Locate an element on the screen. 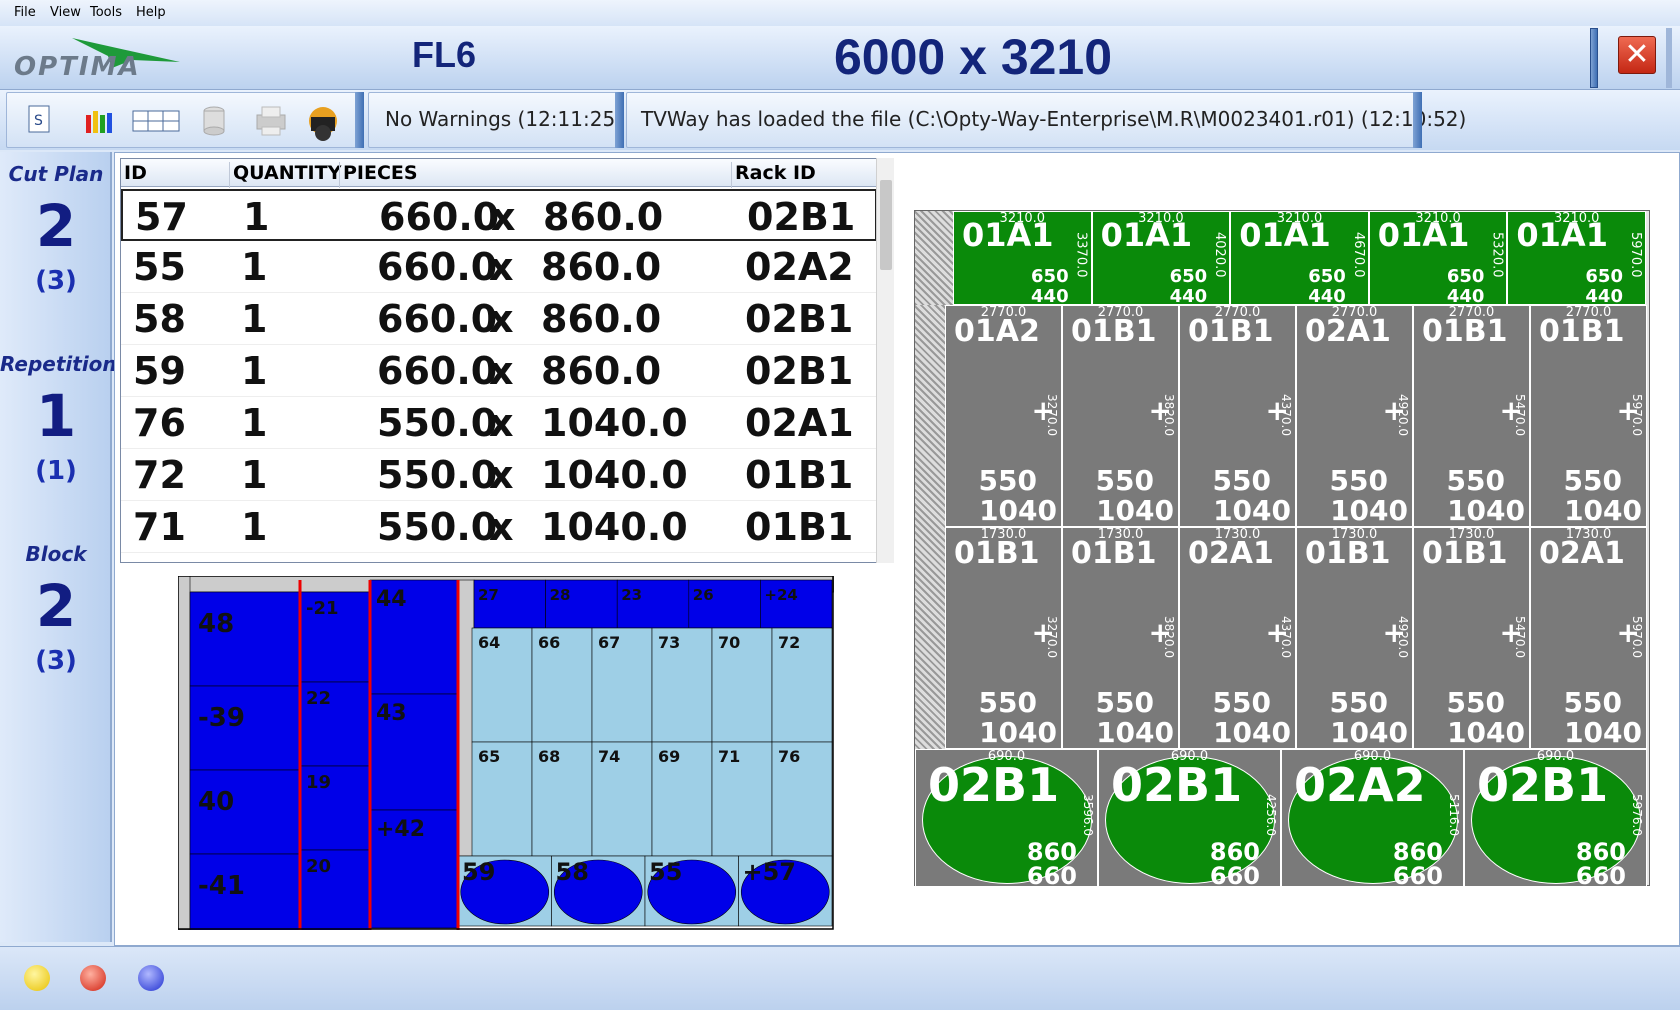 This screenshot has width=1680, height=1010. sheet-piece: 2770.0 01B1 5470.0 +550 1040 is located at coordinates (1471, 416).